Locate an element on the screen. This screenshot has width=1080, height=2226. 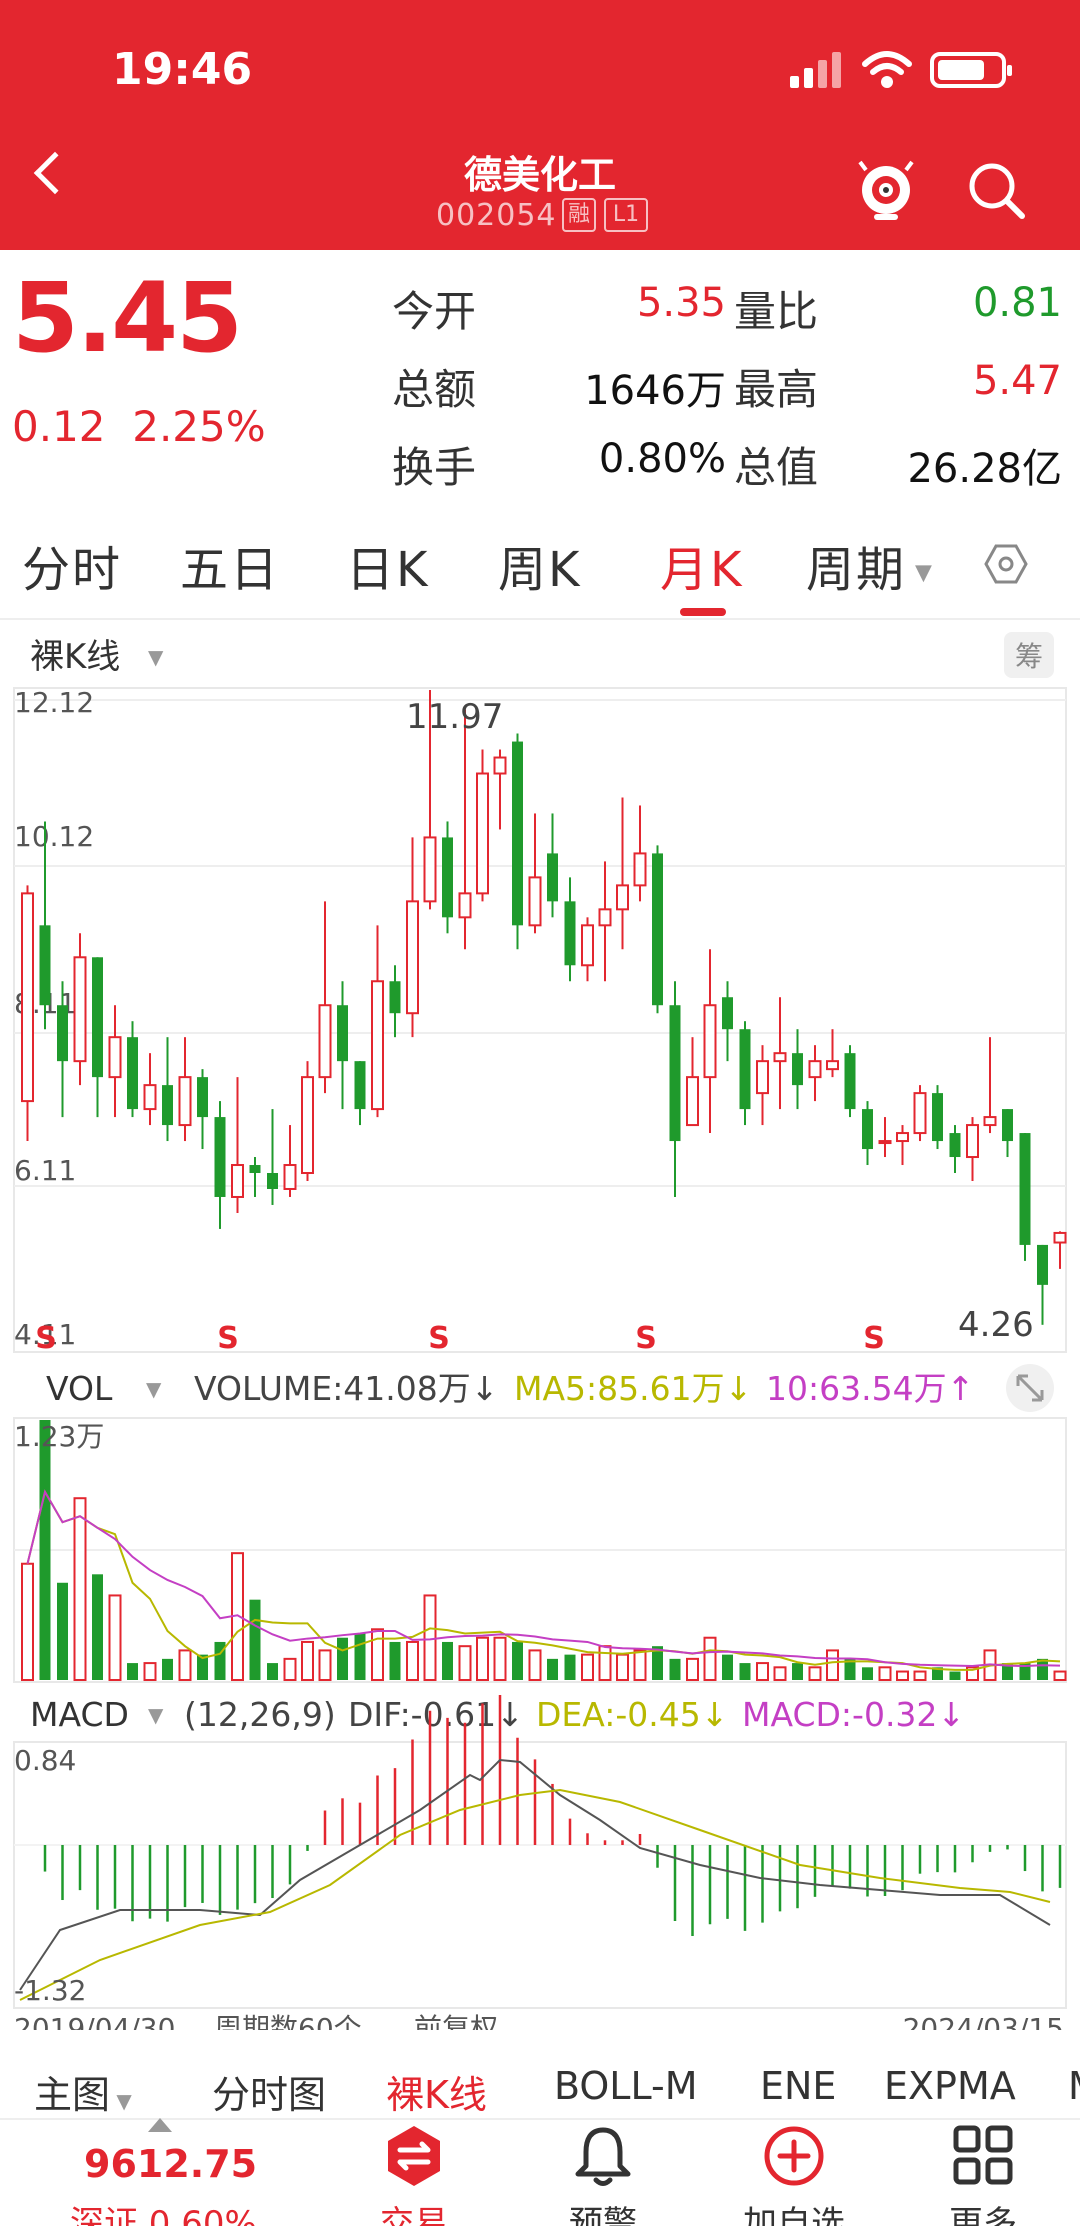
vol-indicator-name: VOL is located at coordinates (79, 1388).